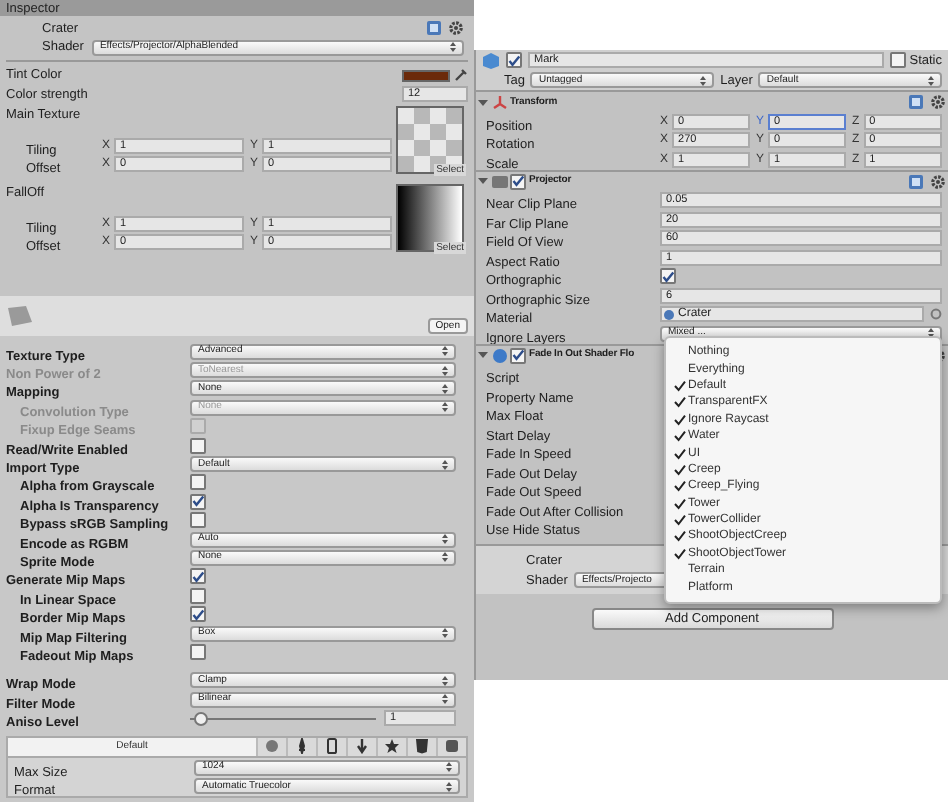 Image resolution: width=948 pixels, height=802 pixels. I want to click on axes-icon, so click(499, 102).